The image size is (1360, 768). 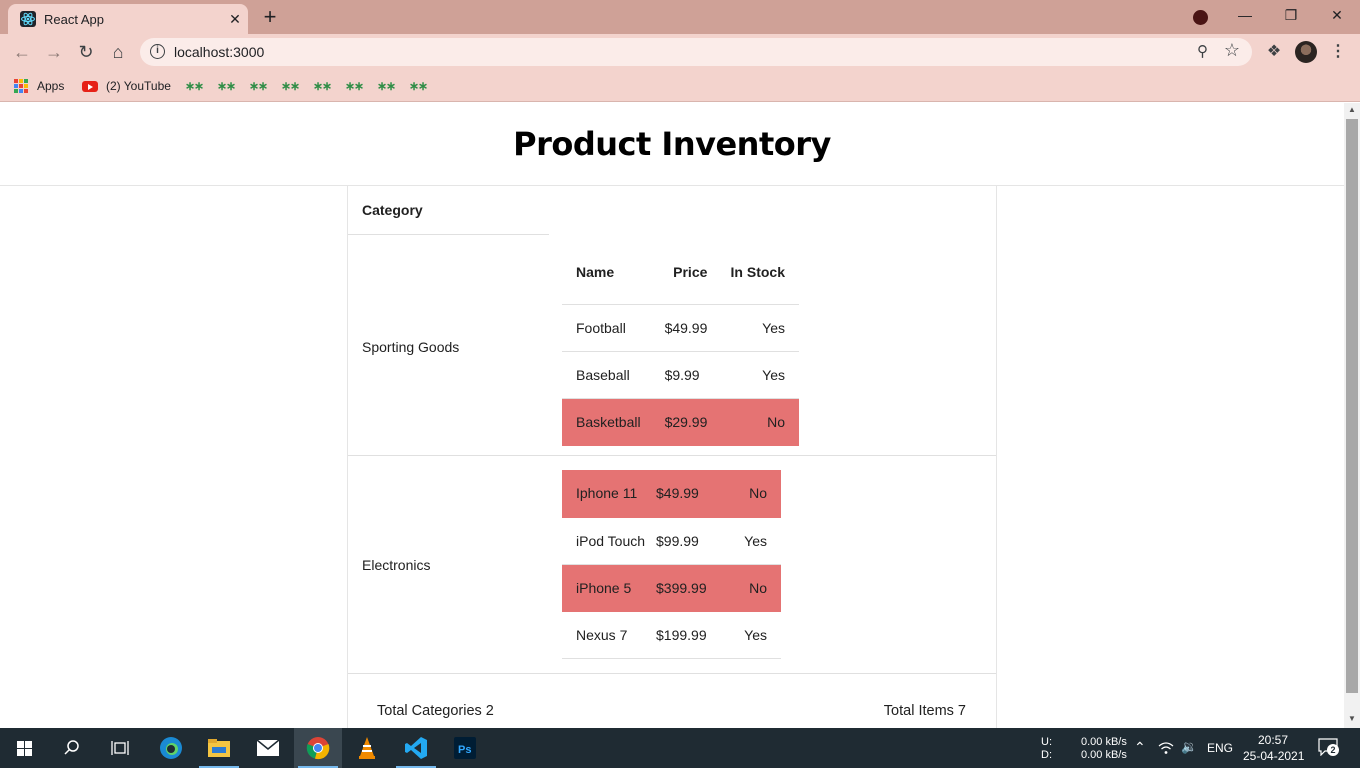 What do you see at coordinates (680, 375) in the screenshot?
I see `product-row: Baseball $9.99 Yes` at bounding box center [680, 375].